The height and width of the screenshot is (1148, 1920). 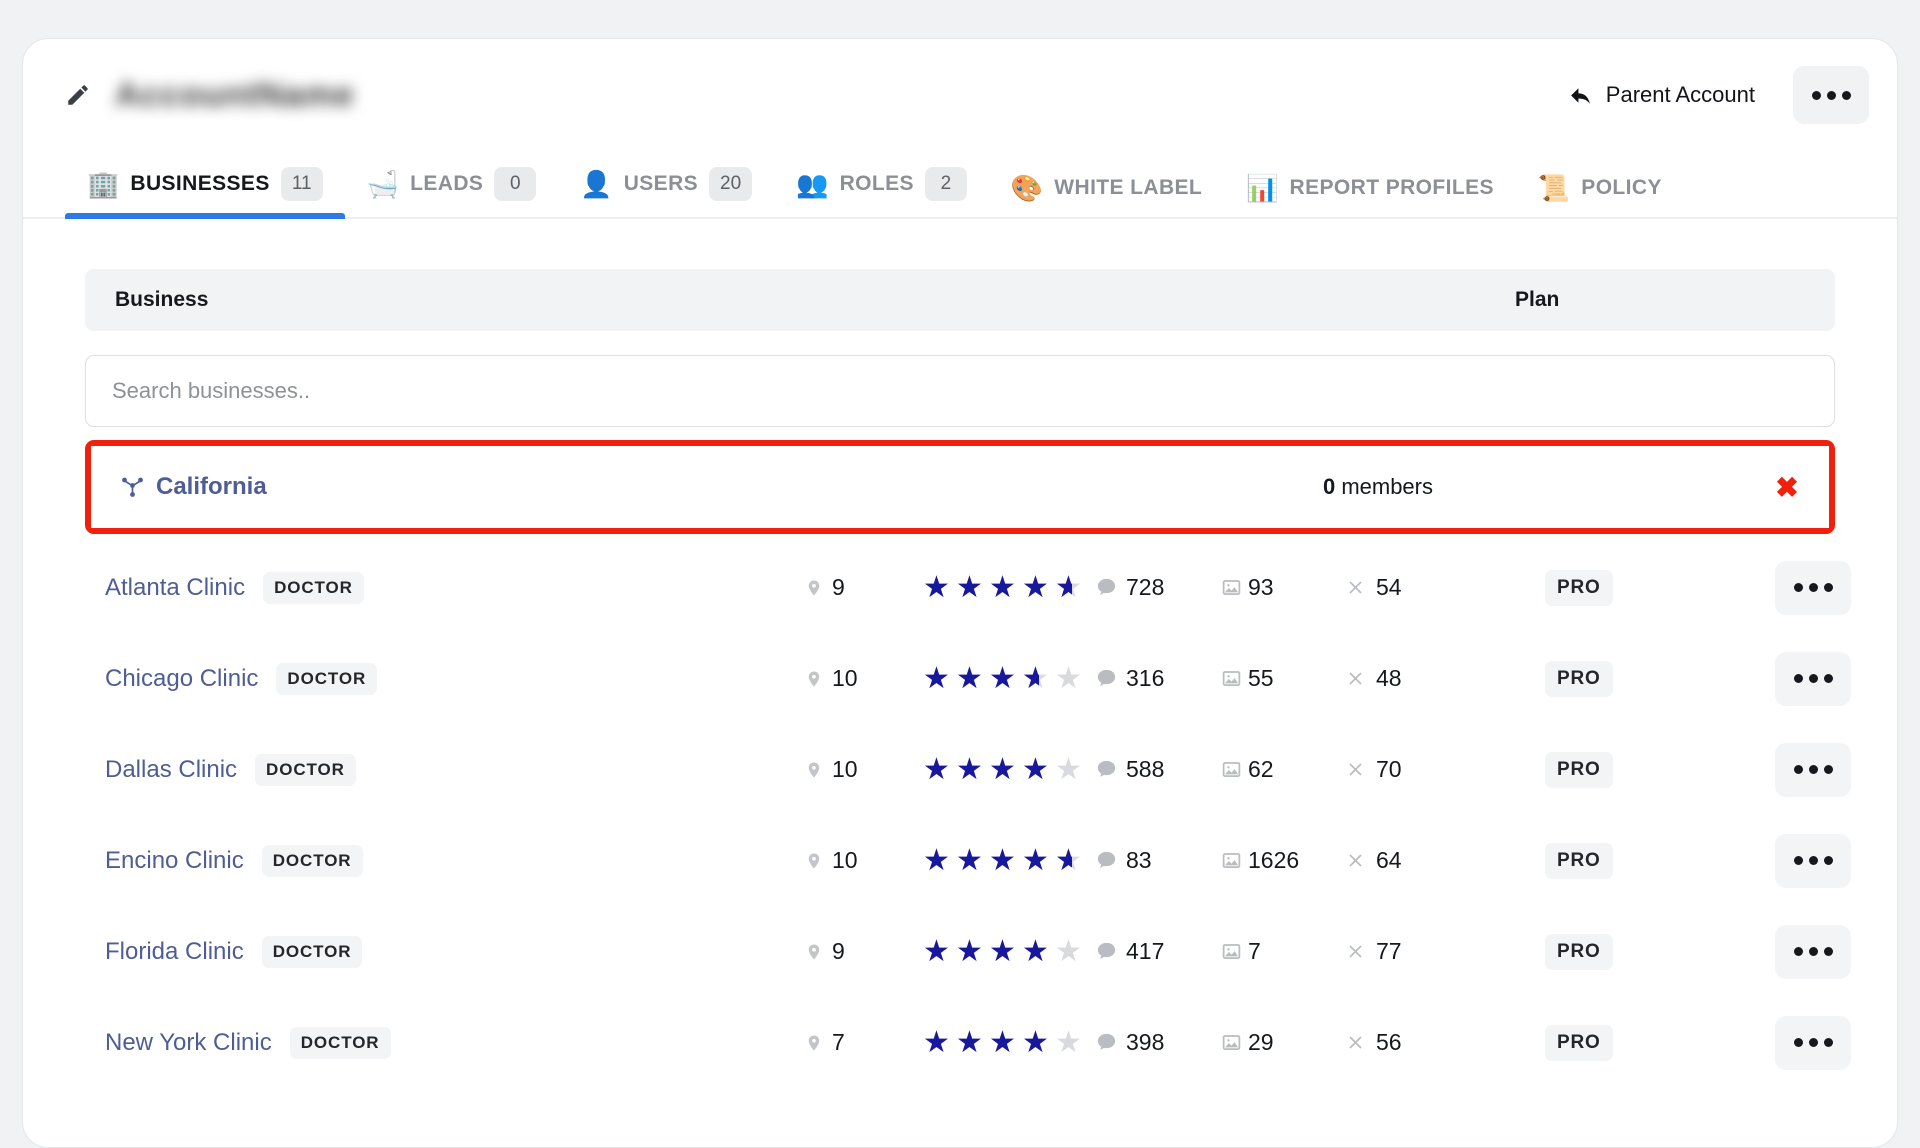 What do you see at coordinates (1543, 487) in the screenshot?
I see `group-members-count: 0 members` at bounding box center [1543, 487].